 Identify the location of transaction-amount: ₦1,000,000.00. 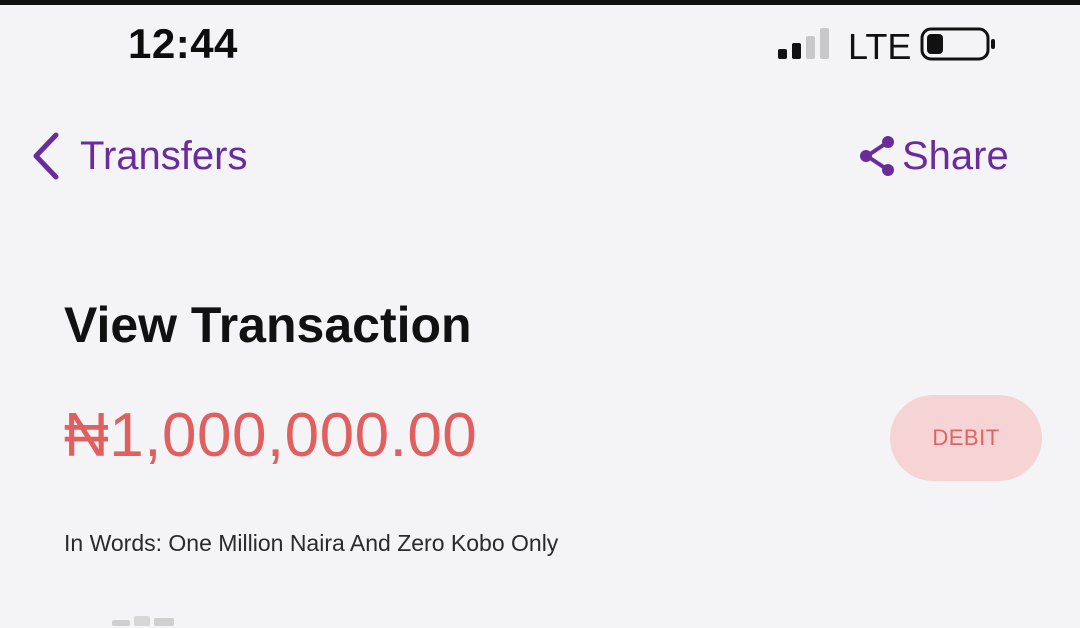
(271, 435).